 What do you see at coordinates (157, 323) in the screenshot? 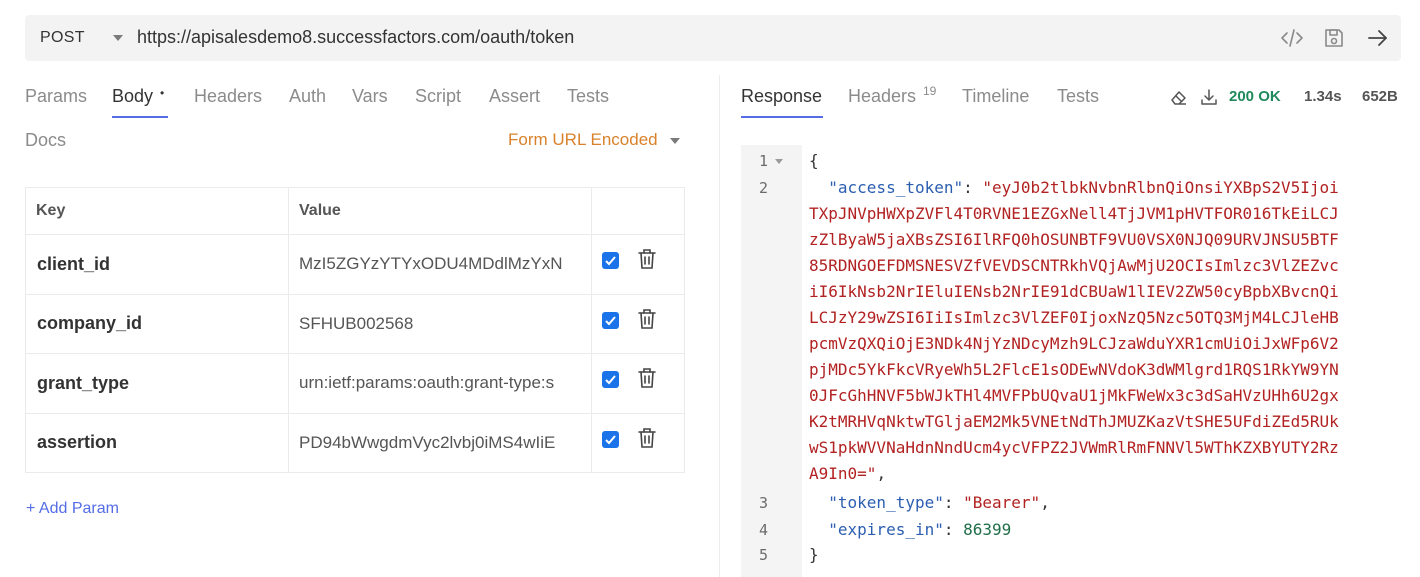
I see `param-key: company_id` at bounding box center [157, 323].